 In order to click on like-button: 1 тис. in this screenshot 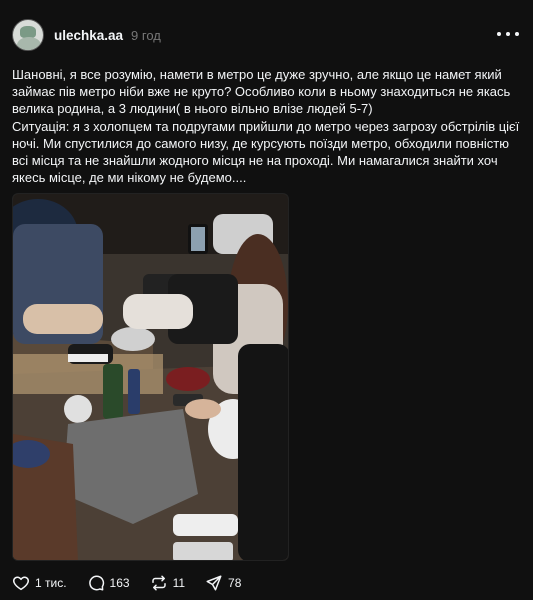, I will do `click(39, 583)`.